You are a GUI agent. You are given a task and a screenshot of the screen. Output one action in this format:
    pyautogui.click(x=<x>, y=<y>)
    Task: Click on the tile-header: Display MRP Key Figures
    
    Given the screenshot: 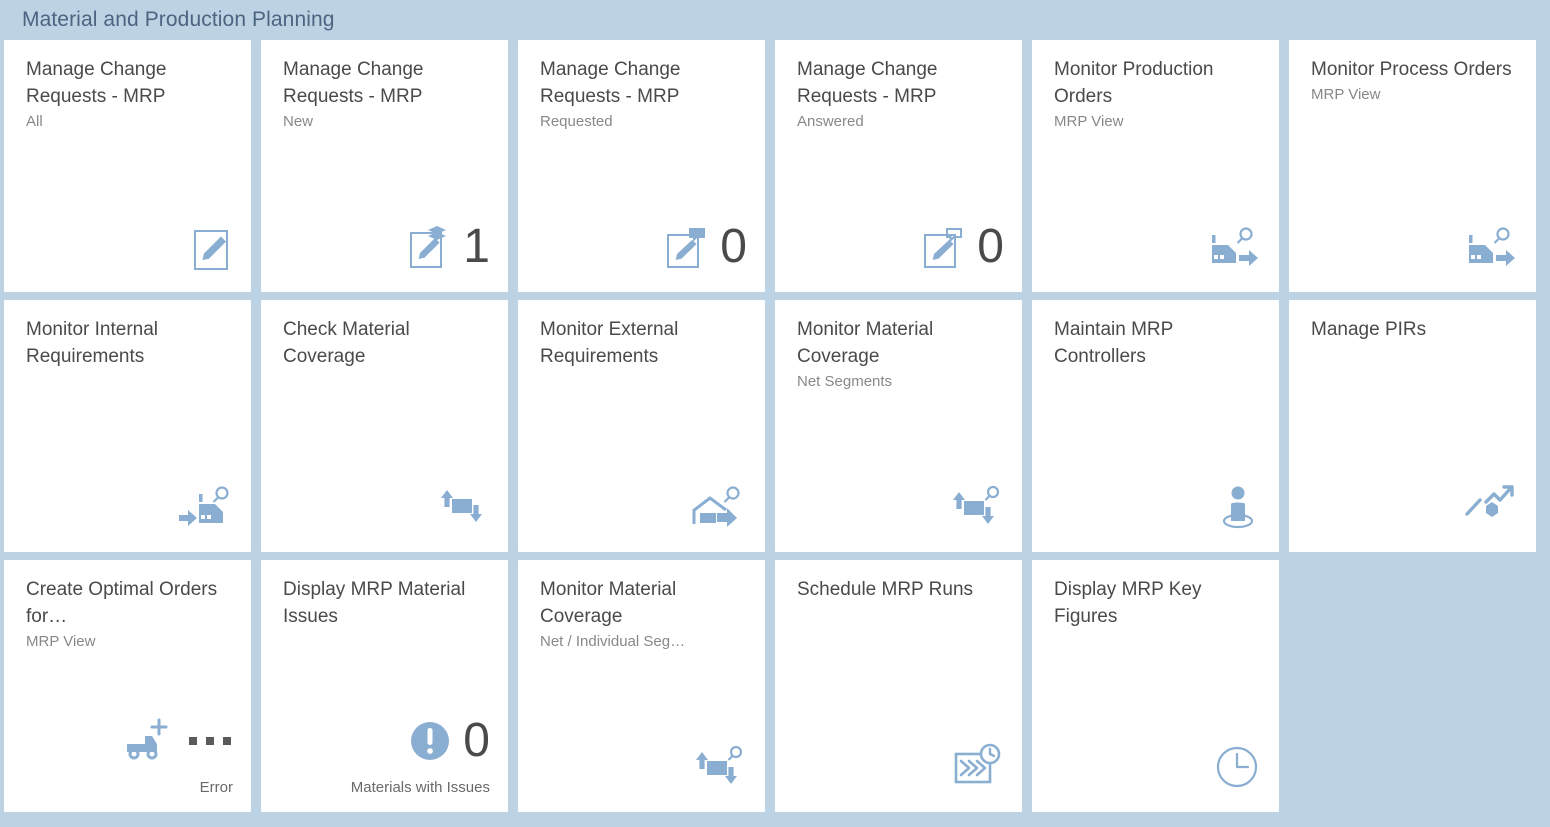 What is the action you would take?
    pyautogui.click(x=1155, y=595)
    